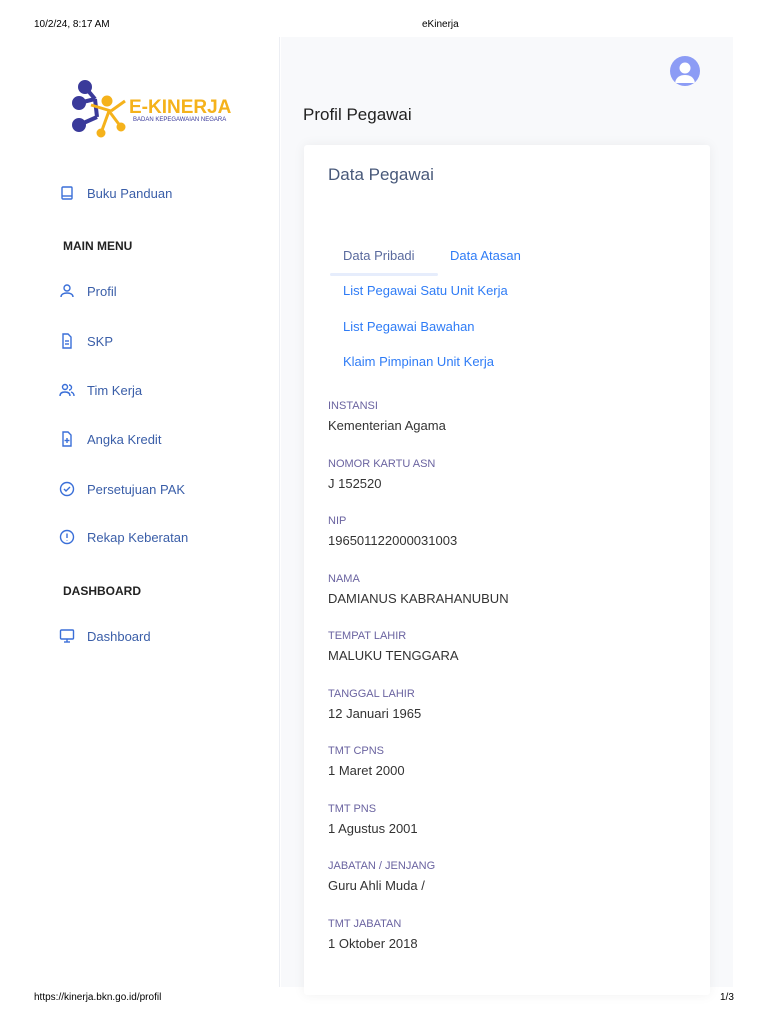  I want to click on sidebar-item-rekap-keberatan: Rekap Keberatan, so click(123, 537).